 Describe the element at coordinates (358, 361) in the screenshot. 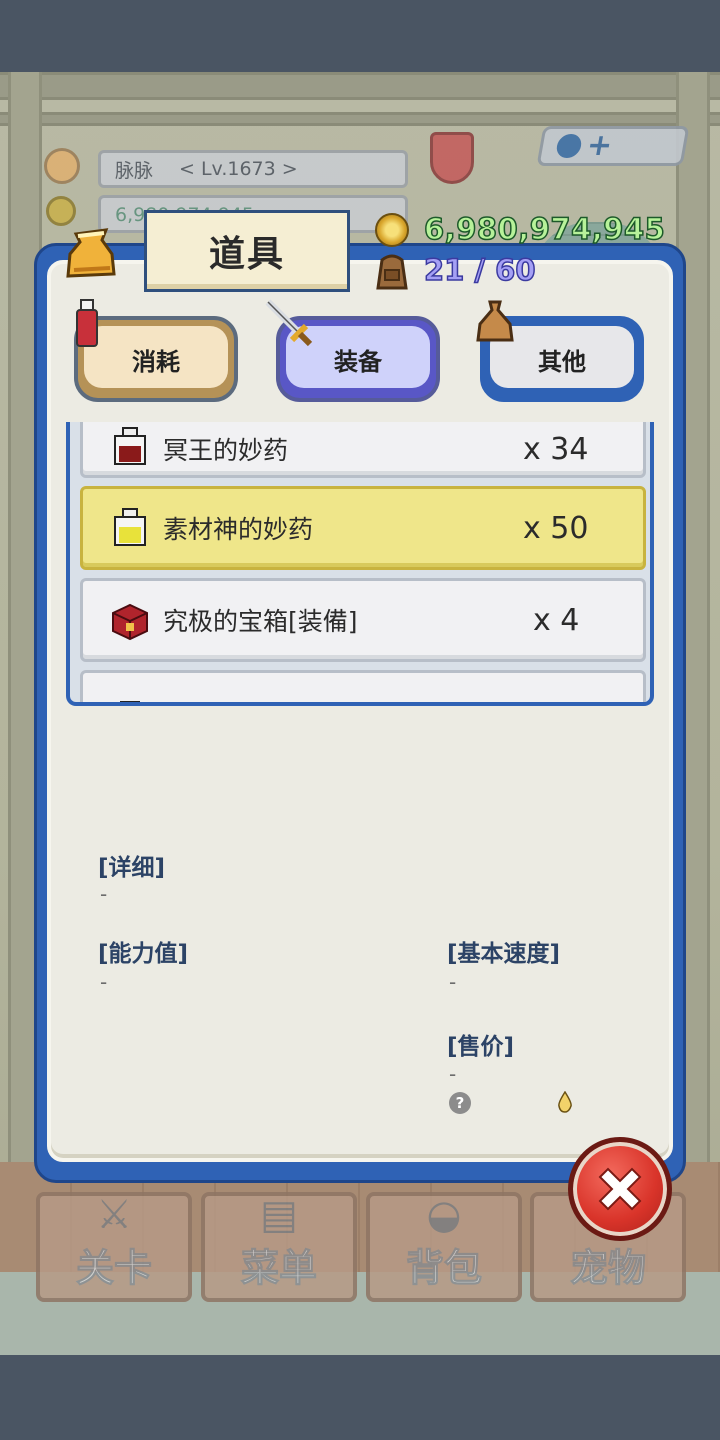

I see `tab-equipment-label: 装备` at that location.